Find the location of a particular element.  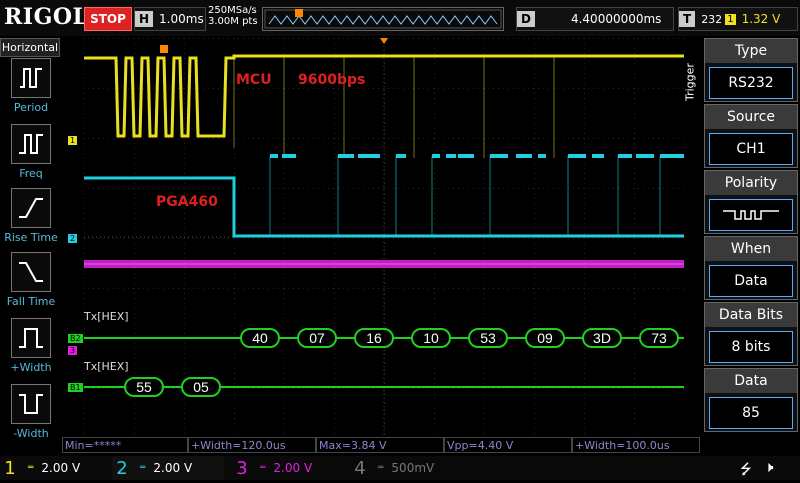

period-label: Period is located at coordinates (31, 107).